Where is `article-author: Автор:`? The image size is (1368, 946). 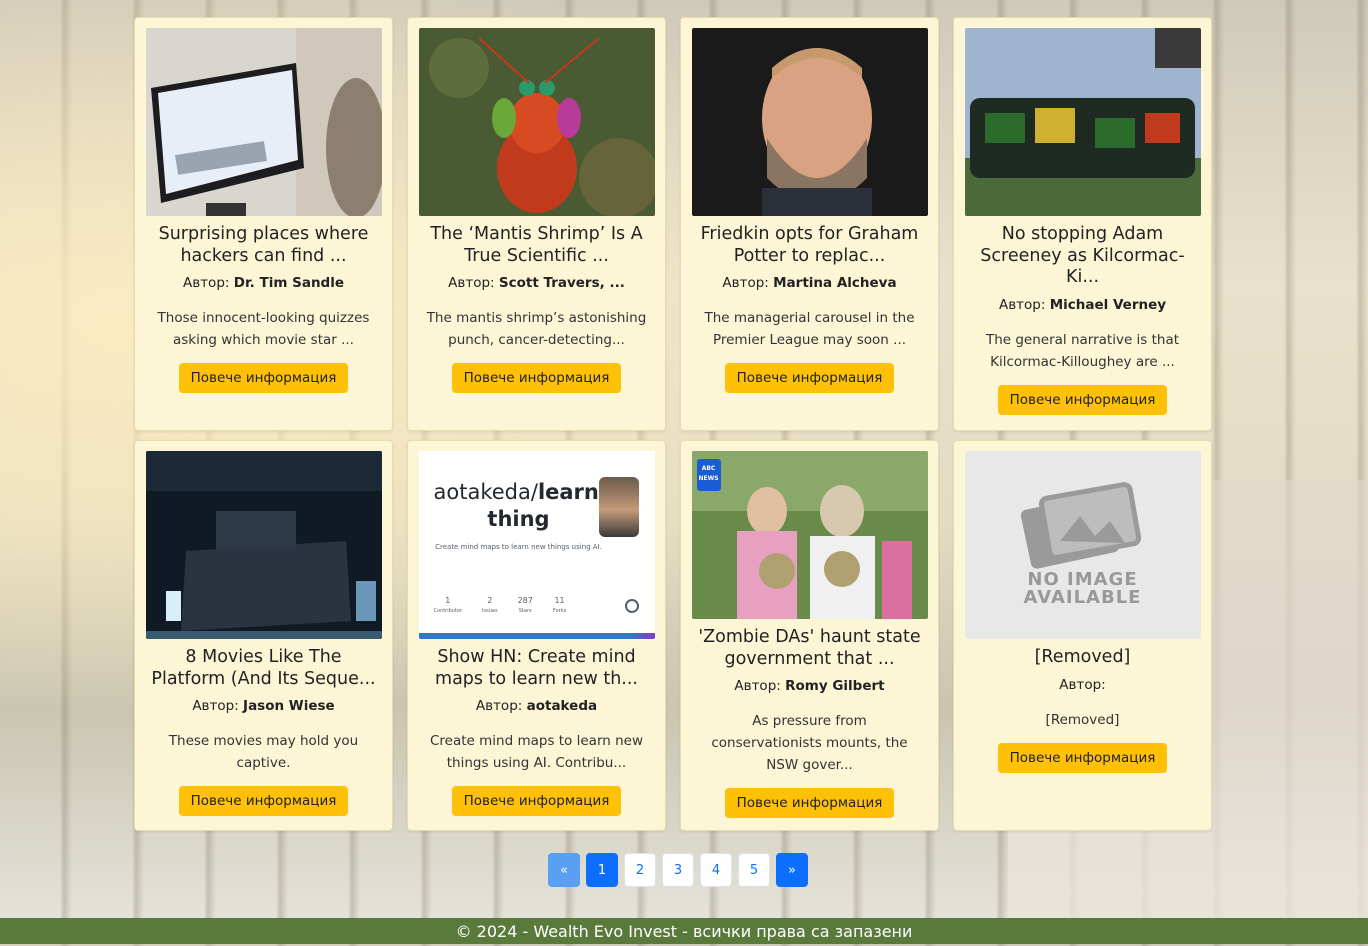
article-author: Автор: is located at coordinates (1082, 685).